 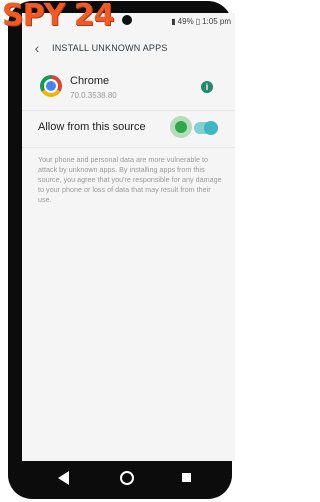 I want to click on nav-bar, so click(x=128, y=480).